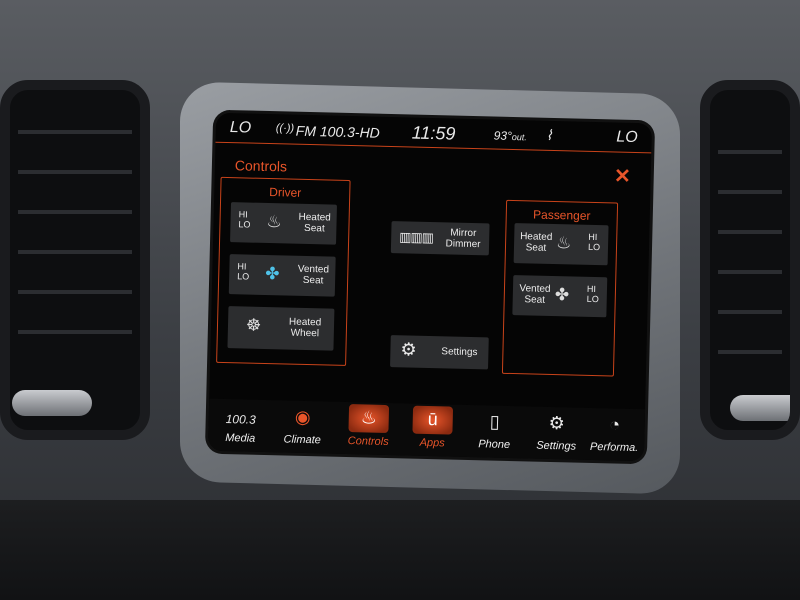 The image size is (800, 600). I want to click on close-icon: ✕, so click(622, 176).